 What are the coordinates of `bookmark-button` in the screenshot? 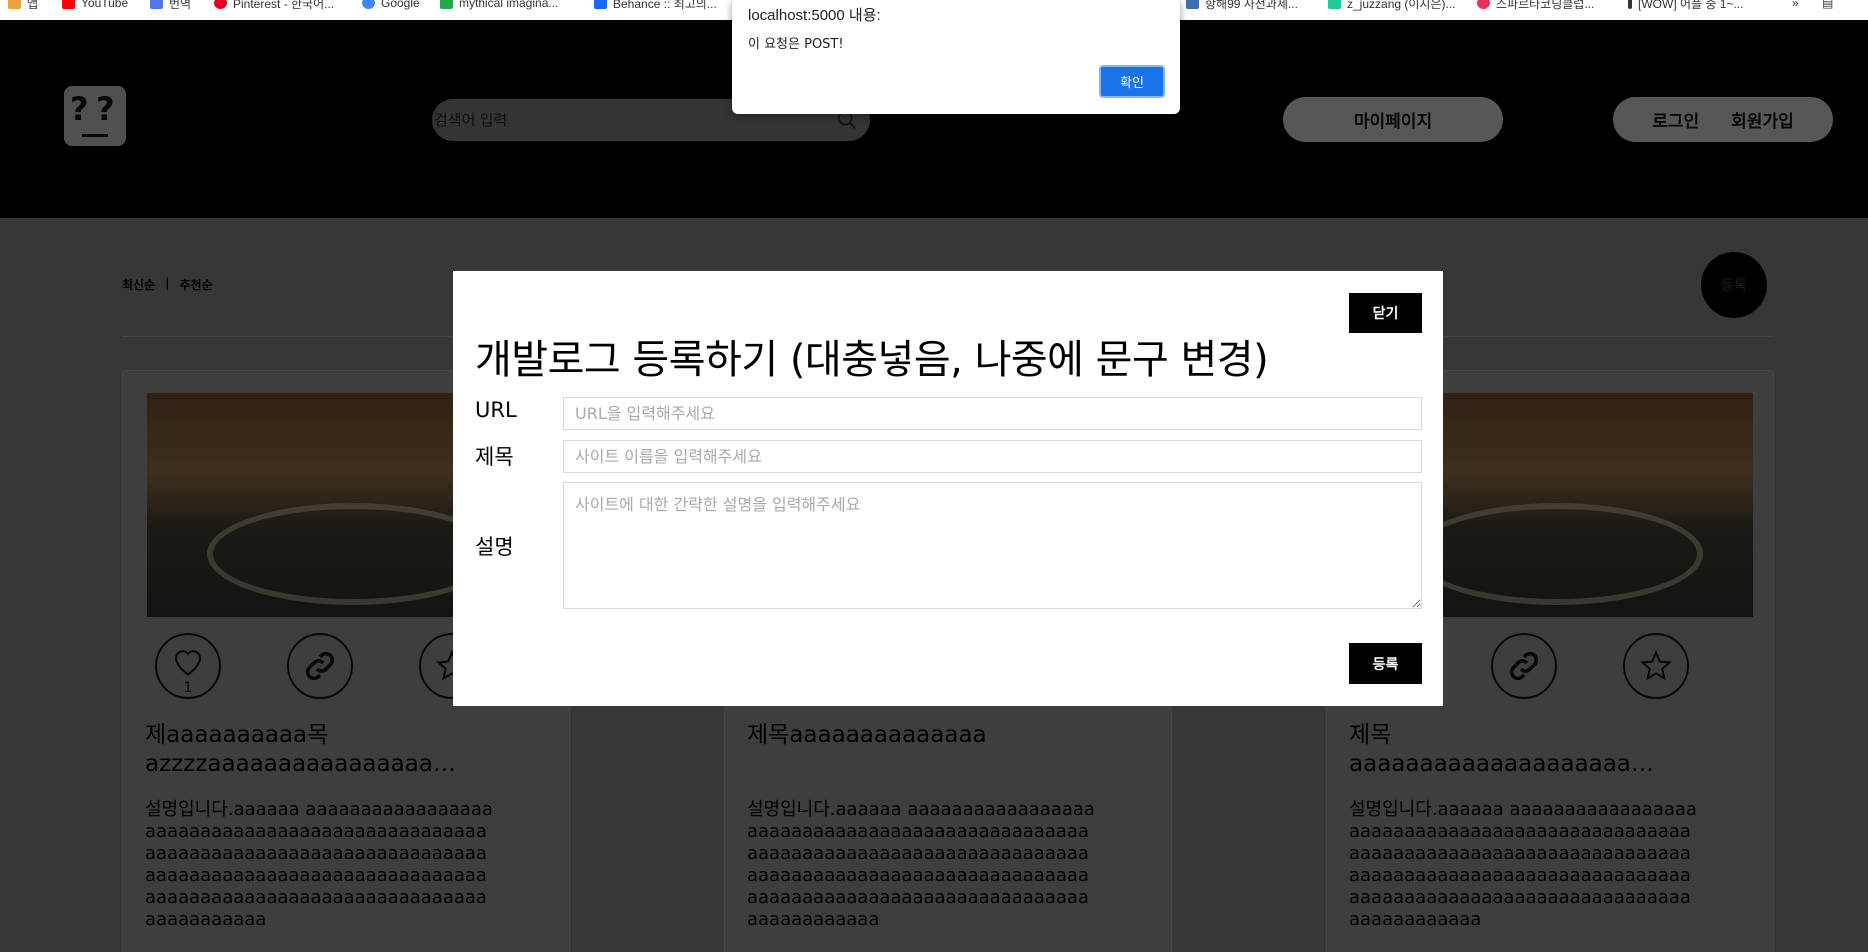 It's located at (1656, 666).